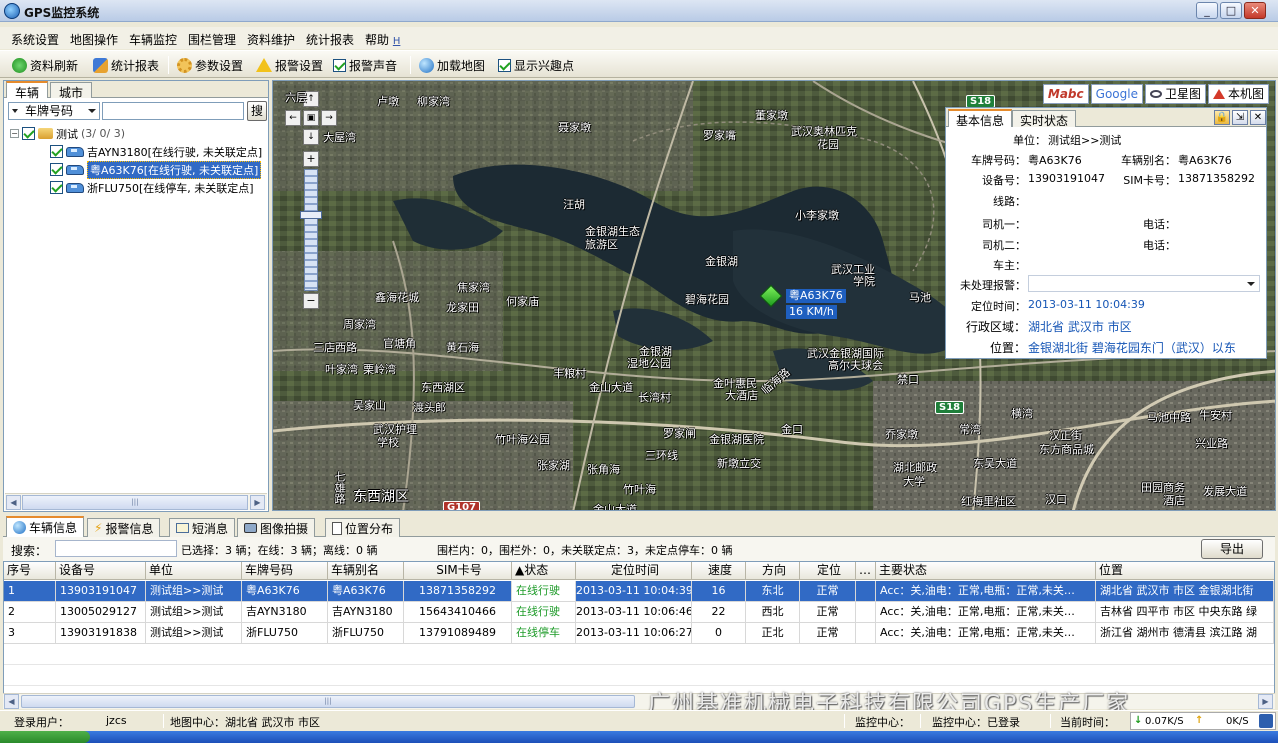 This screenshot has width=1278, height=743. I want to click on left-horizontal-scrollbar: ◀ ||| ▶, so click(136, 501).